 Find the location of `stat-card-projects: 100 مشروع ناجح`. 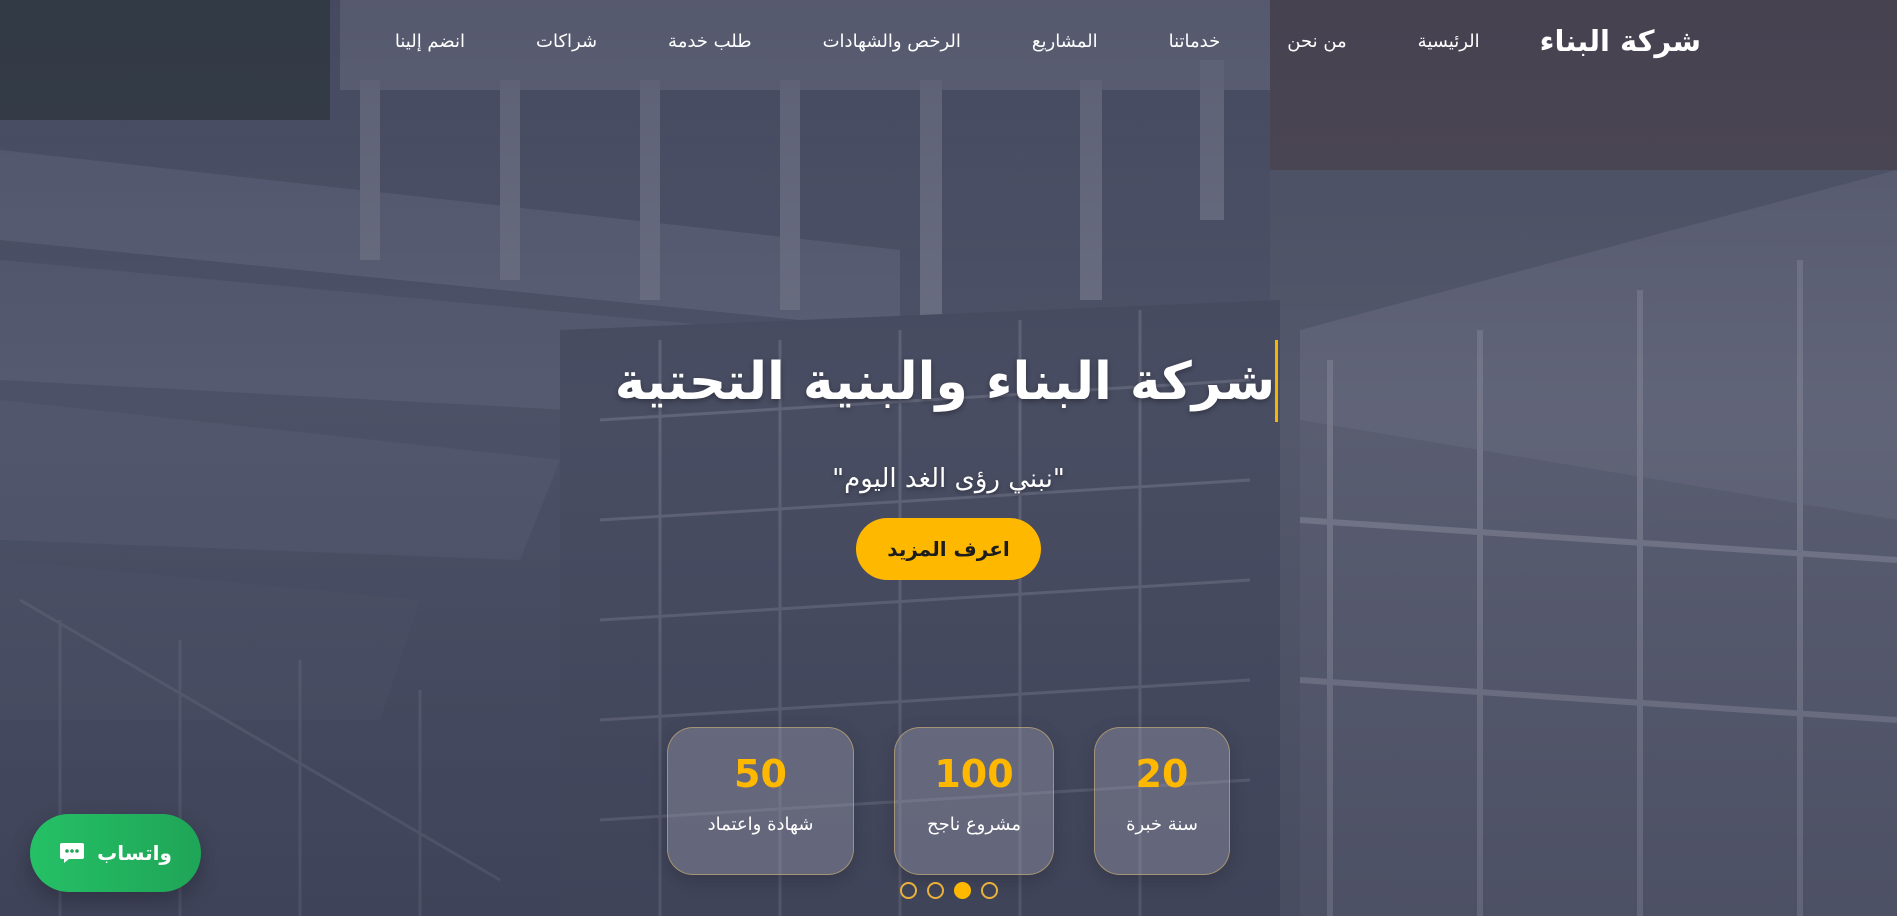

stat-card-projects: 100 مشروع ناجح is located at coordinates (974, 801).